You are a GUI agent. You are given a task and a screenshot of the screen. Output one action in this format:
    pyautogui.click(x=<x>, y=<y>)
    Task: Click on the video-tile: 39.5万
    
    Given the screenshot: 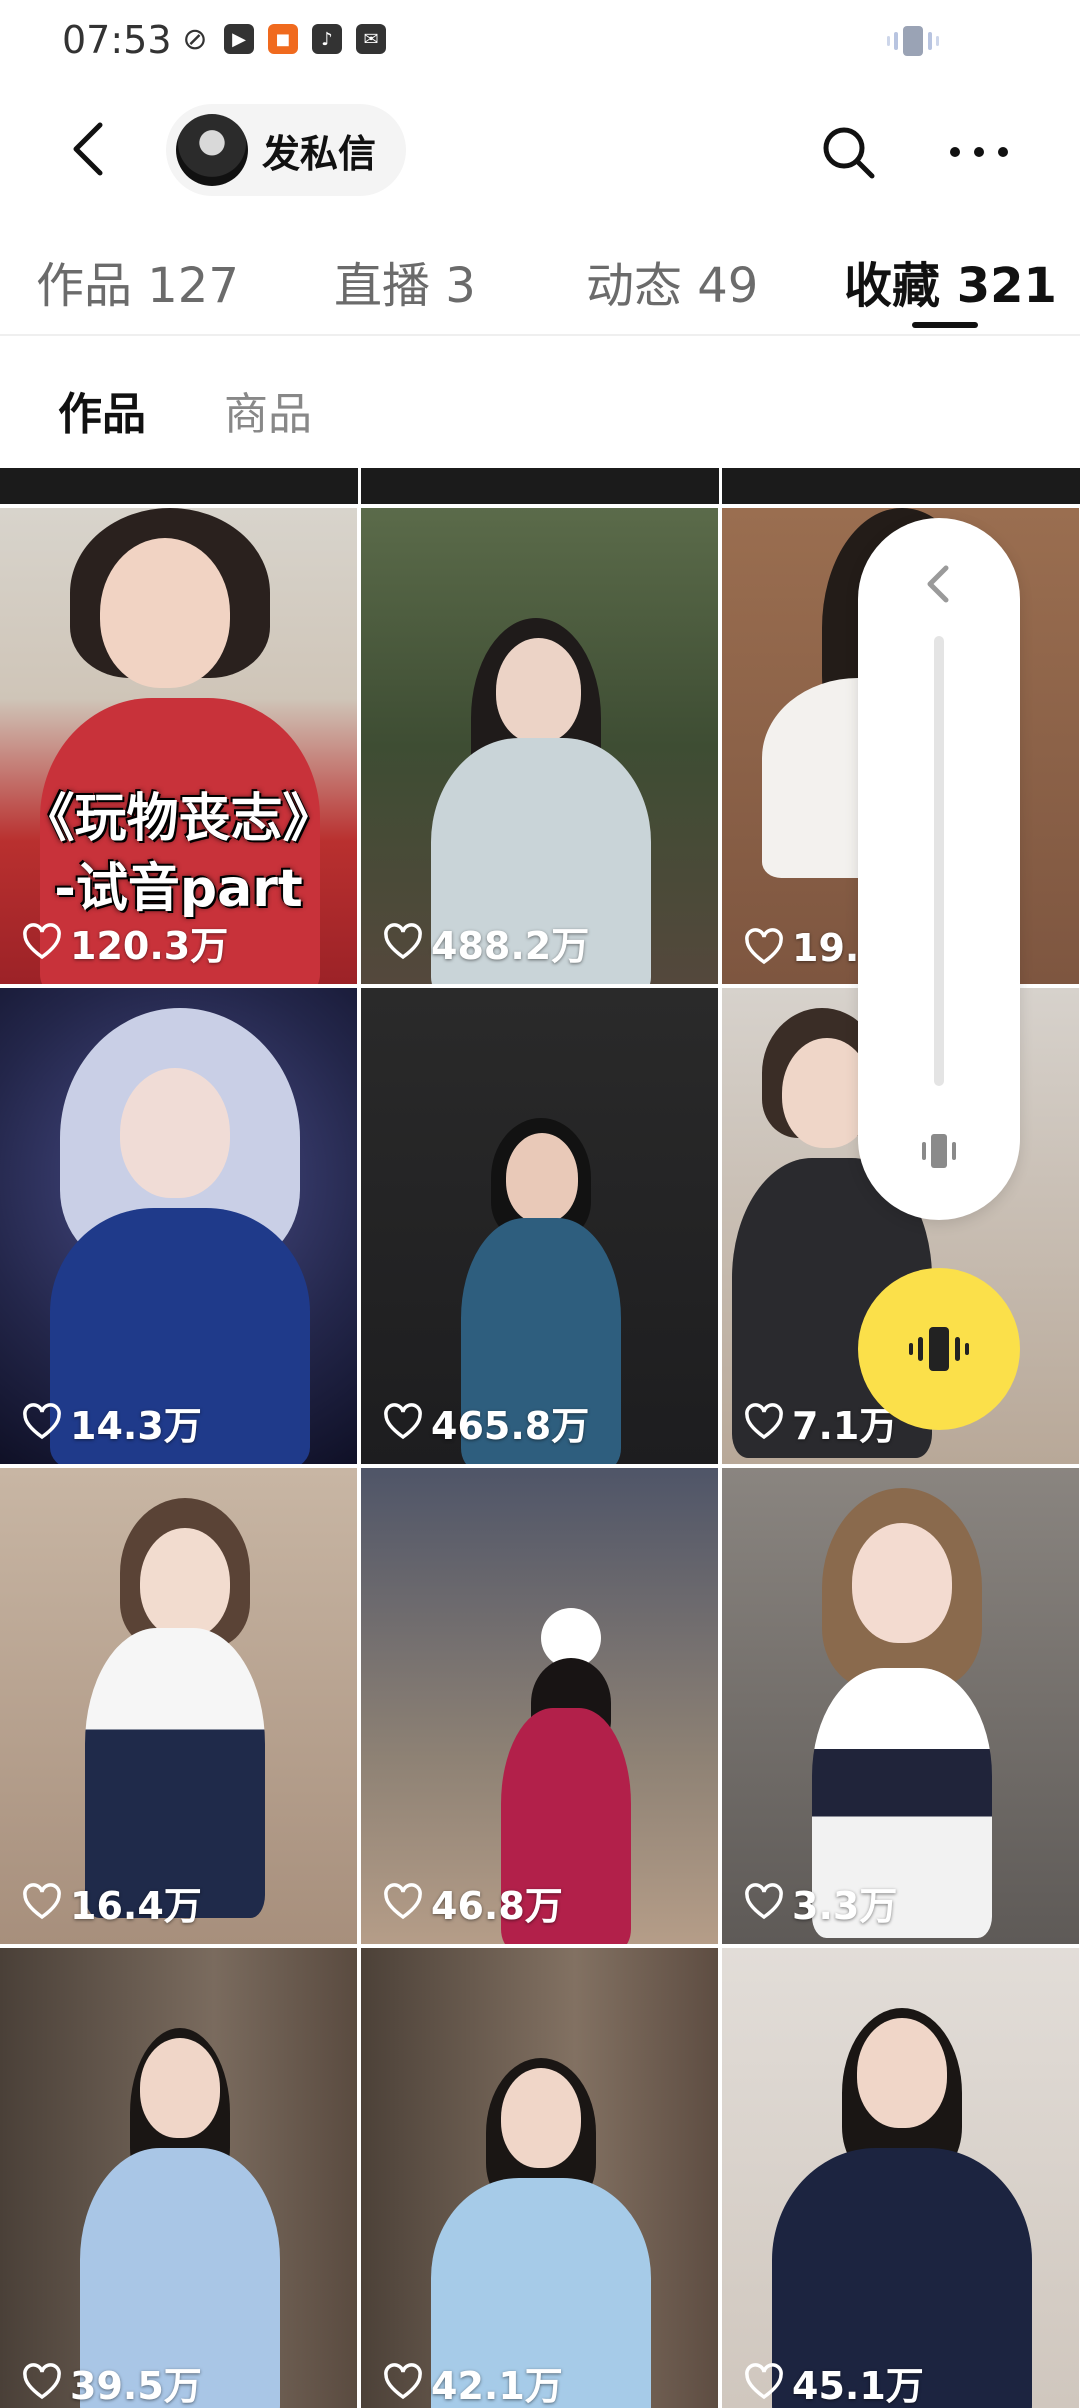 What is the action you would take?
    pyautogui.click(x=178, y=2178)
    